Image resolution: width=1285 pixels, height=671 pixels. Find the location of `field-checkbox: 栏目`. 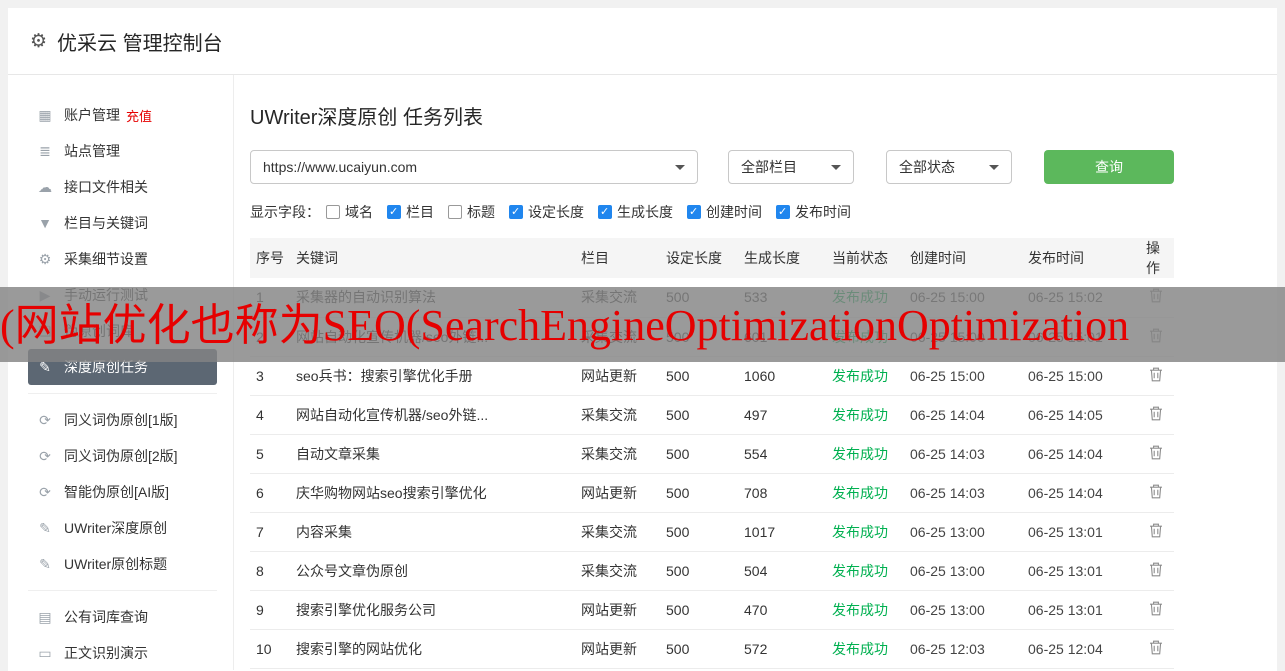

field-checkbox: 栏目 is located at coordinates (410, 212).